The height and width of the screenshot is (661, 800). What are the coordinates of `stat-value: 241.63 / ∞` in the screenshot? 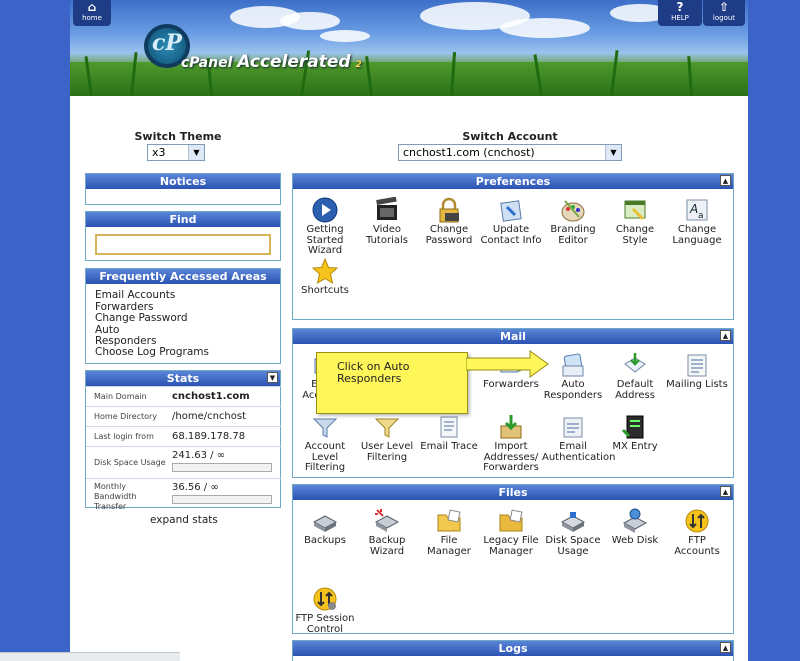 It's located at (199, 455).